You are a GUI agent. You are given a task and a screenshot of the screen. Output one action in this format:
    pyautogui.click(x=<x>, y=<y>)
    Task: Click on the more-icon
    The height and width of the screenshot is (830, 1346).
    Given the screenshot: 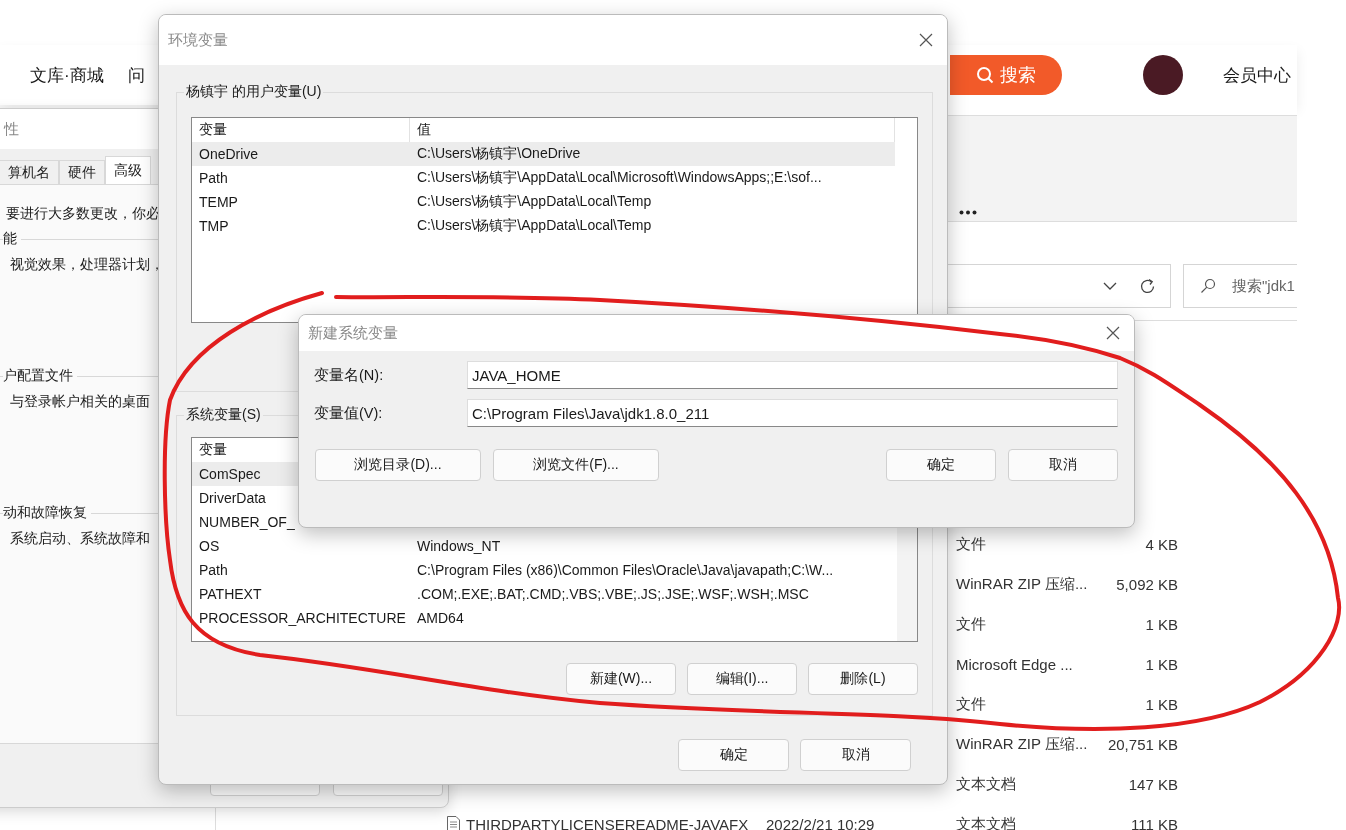 What is the action you would take?
    pyautogui.click(x=968, y=212)
    